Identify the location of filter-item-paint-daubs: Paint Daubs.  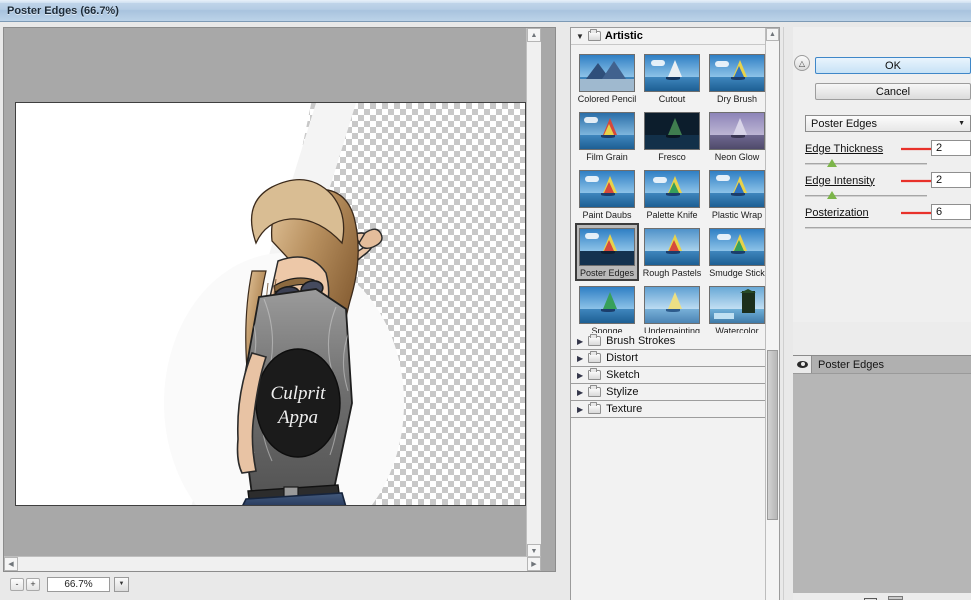
(607, 194).